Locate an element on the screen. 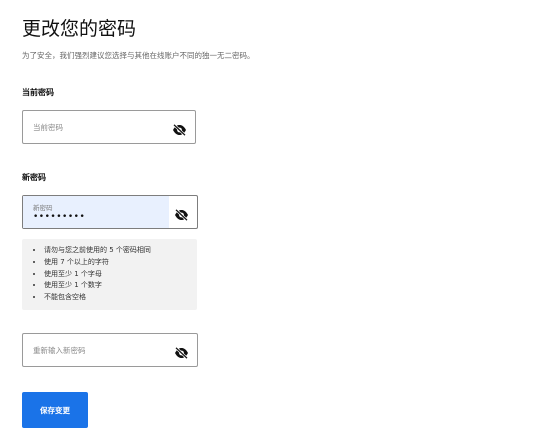 The image size is (560, 445). current-password-placeholder: 当前密码 is located at coordinates (48, 127).